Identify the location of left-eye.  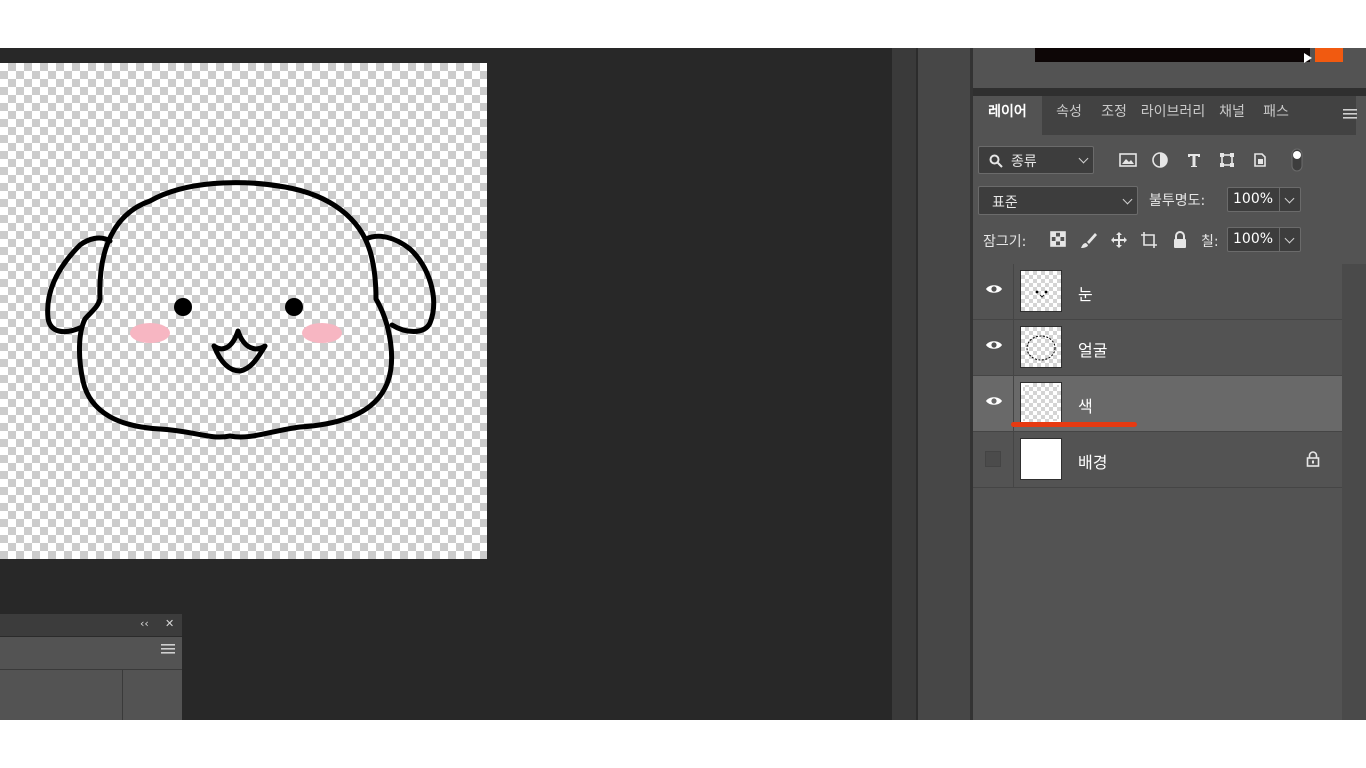
(183, 307).